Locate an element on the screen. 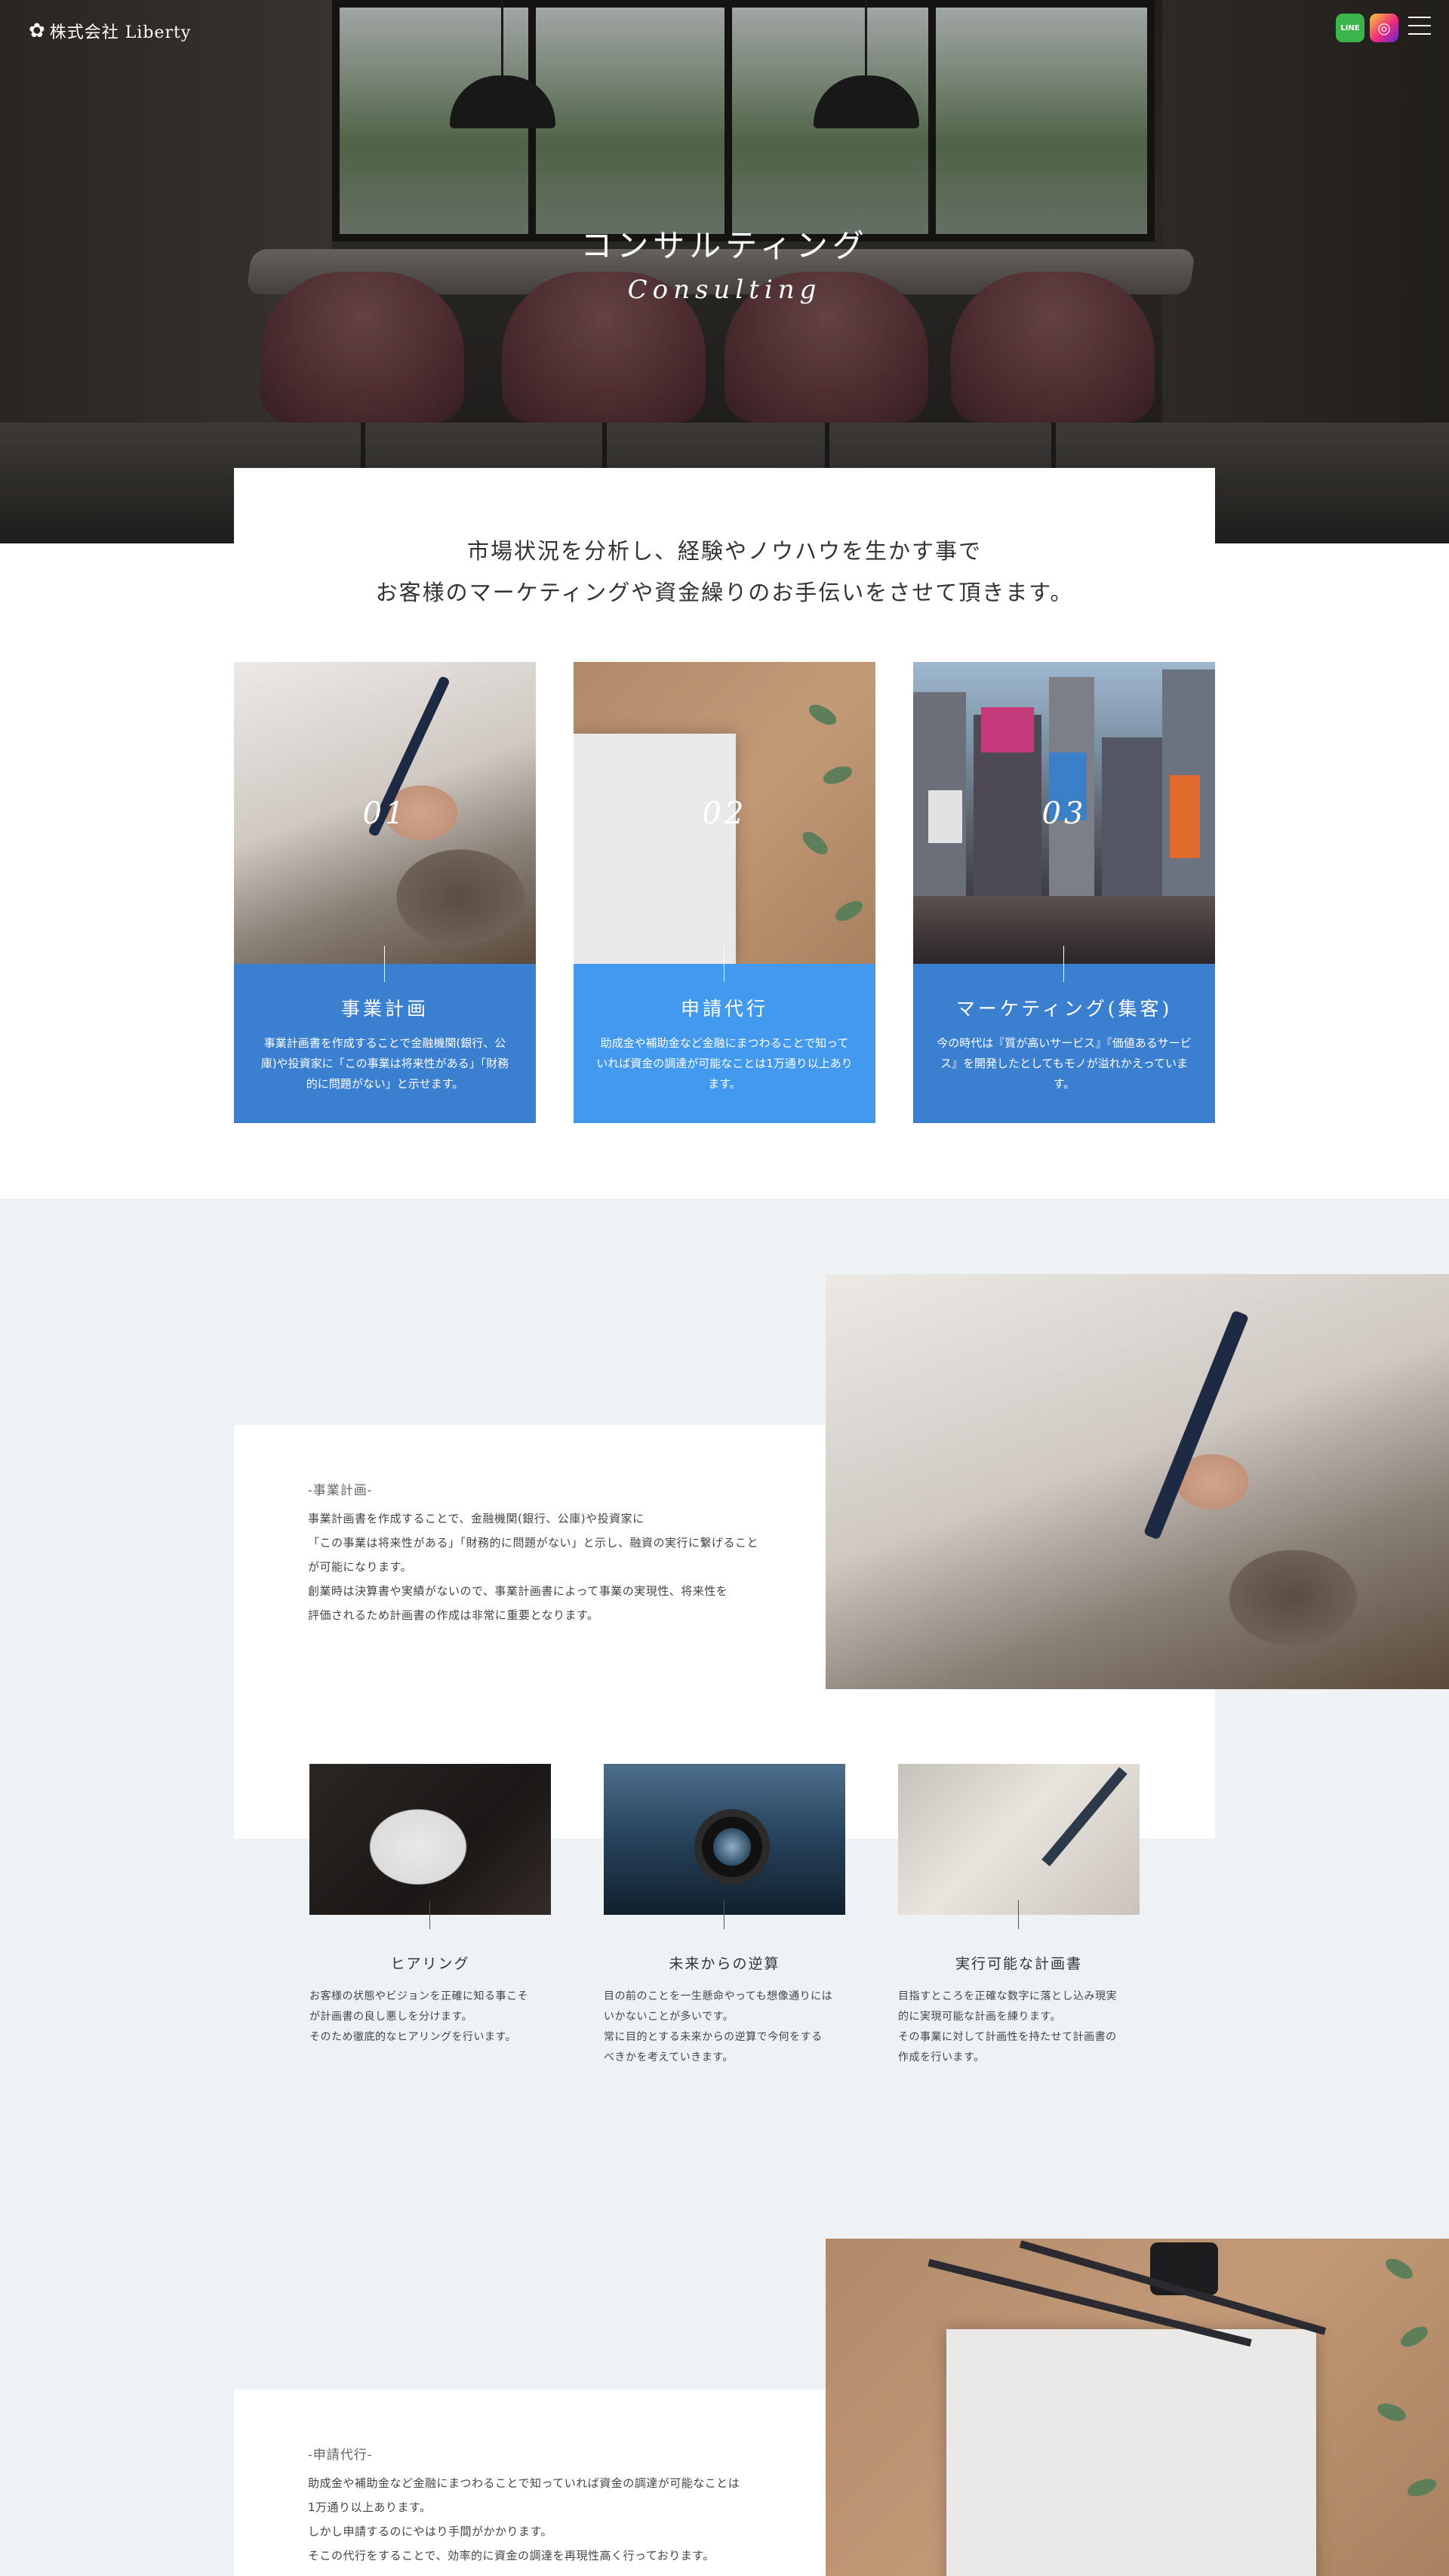  card-number: 01 is located at coordinates (385, 813).